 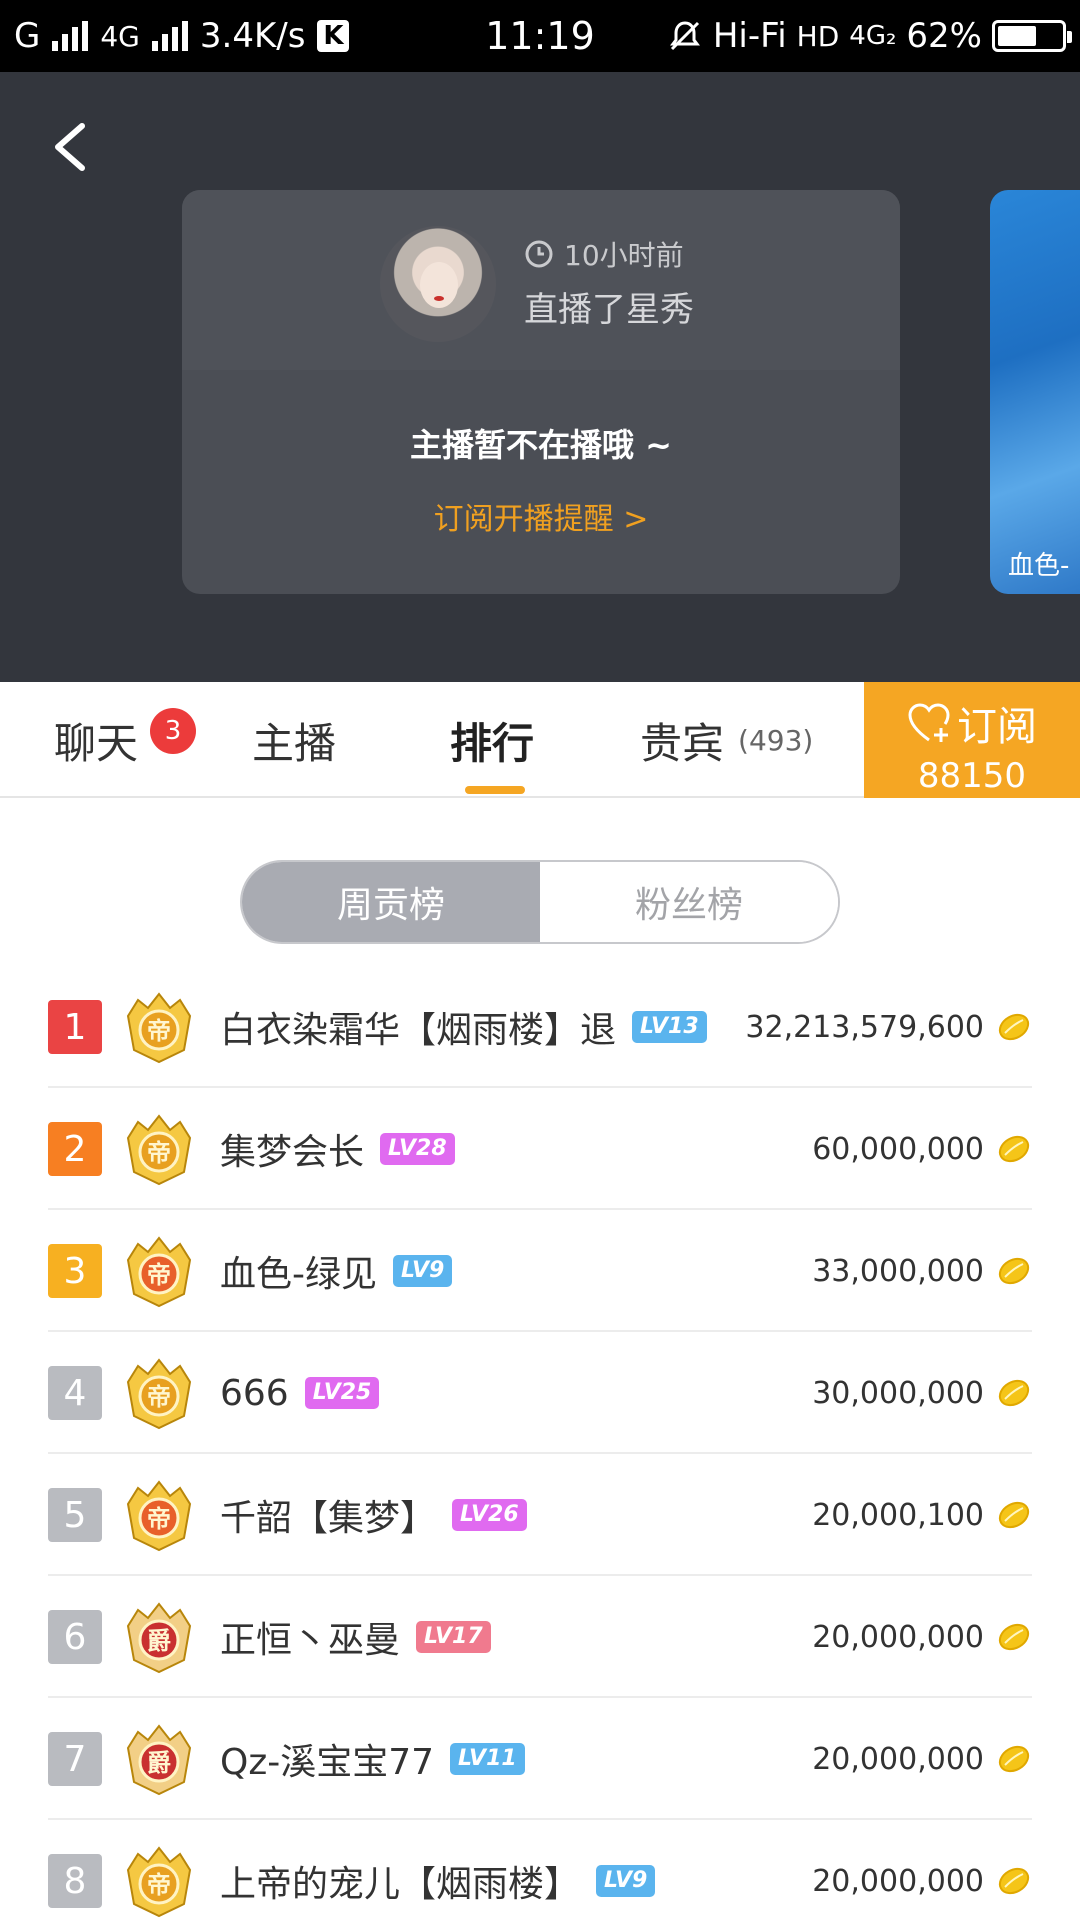 I want to click on contribution-score: 33,000,000, so click(x=898, y=1271).